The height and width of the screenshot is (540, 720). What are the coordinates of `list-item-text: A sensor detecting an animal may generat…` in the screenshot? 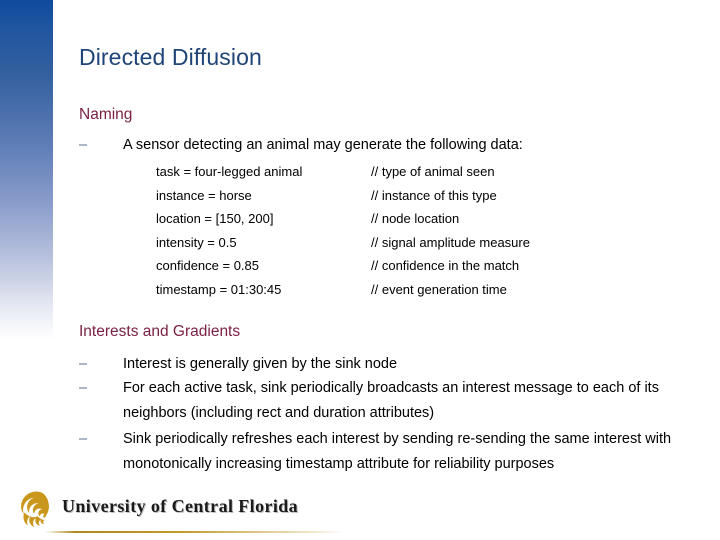 It's located at (323, 145).